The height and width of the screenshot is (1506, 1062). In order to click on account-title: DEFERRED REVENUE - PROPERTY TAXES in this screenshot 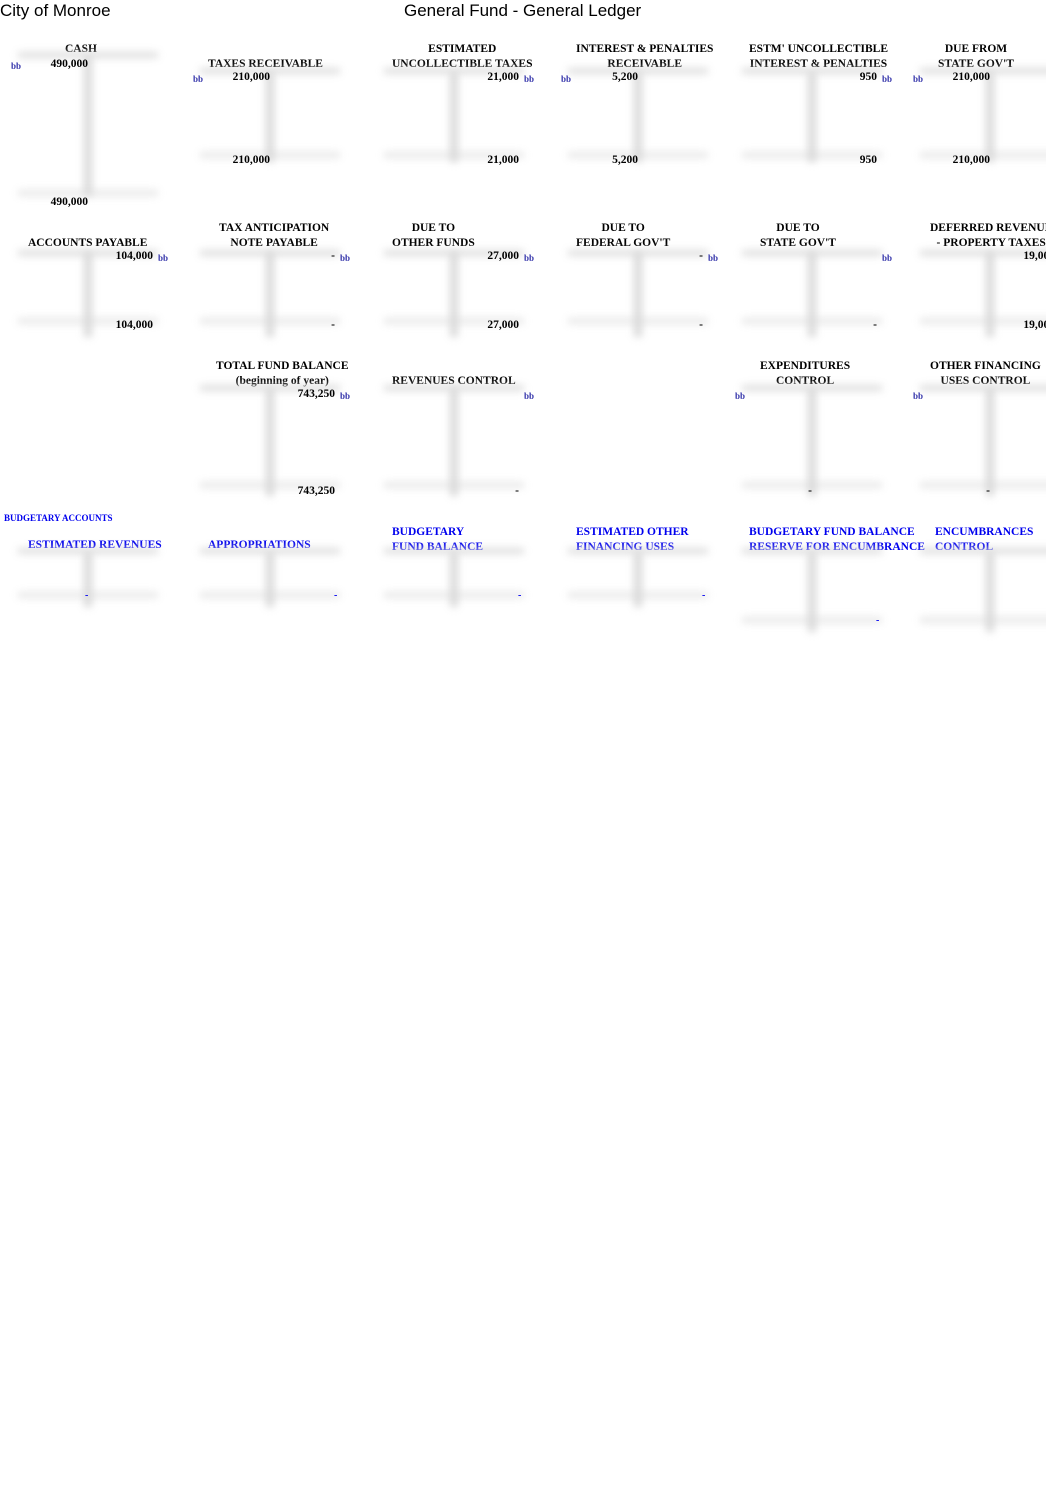, I will do `click(988, 235)`.